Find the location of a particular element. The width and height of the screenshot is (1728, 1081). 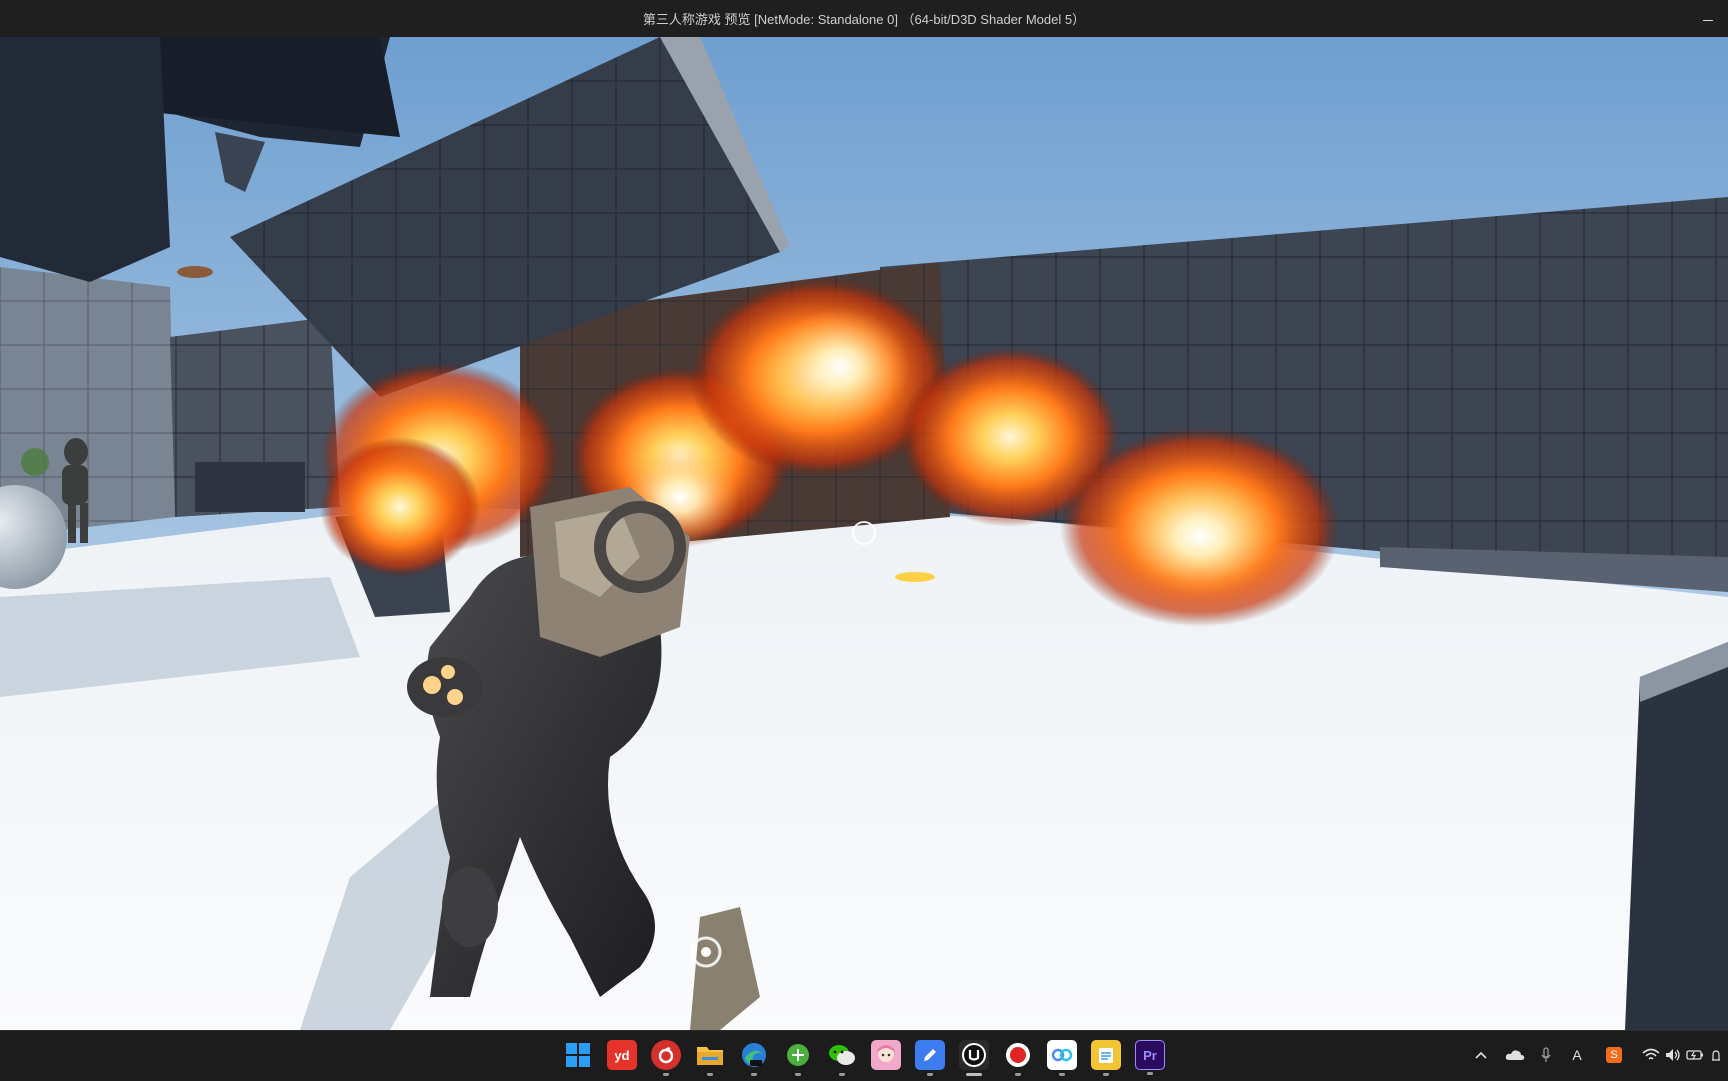

edge-dev-icon is located at coordinates (754, 1058).